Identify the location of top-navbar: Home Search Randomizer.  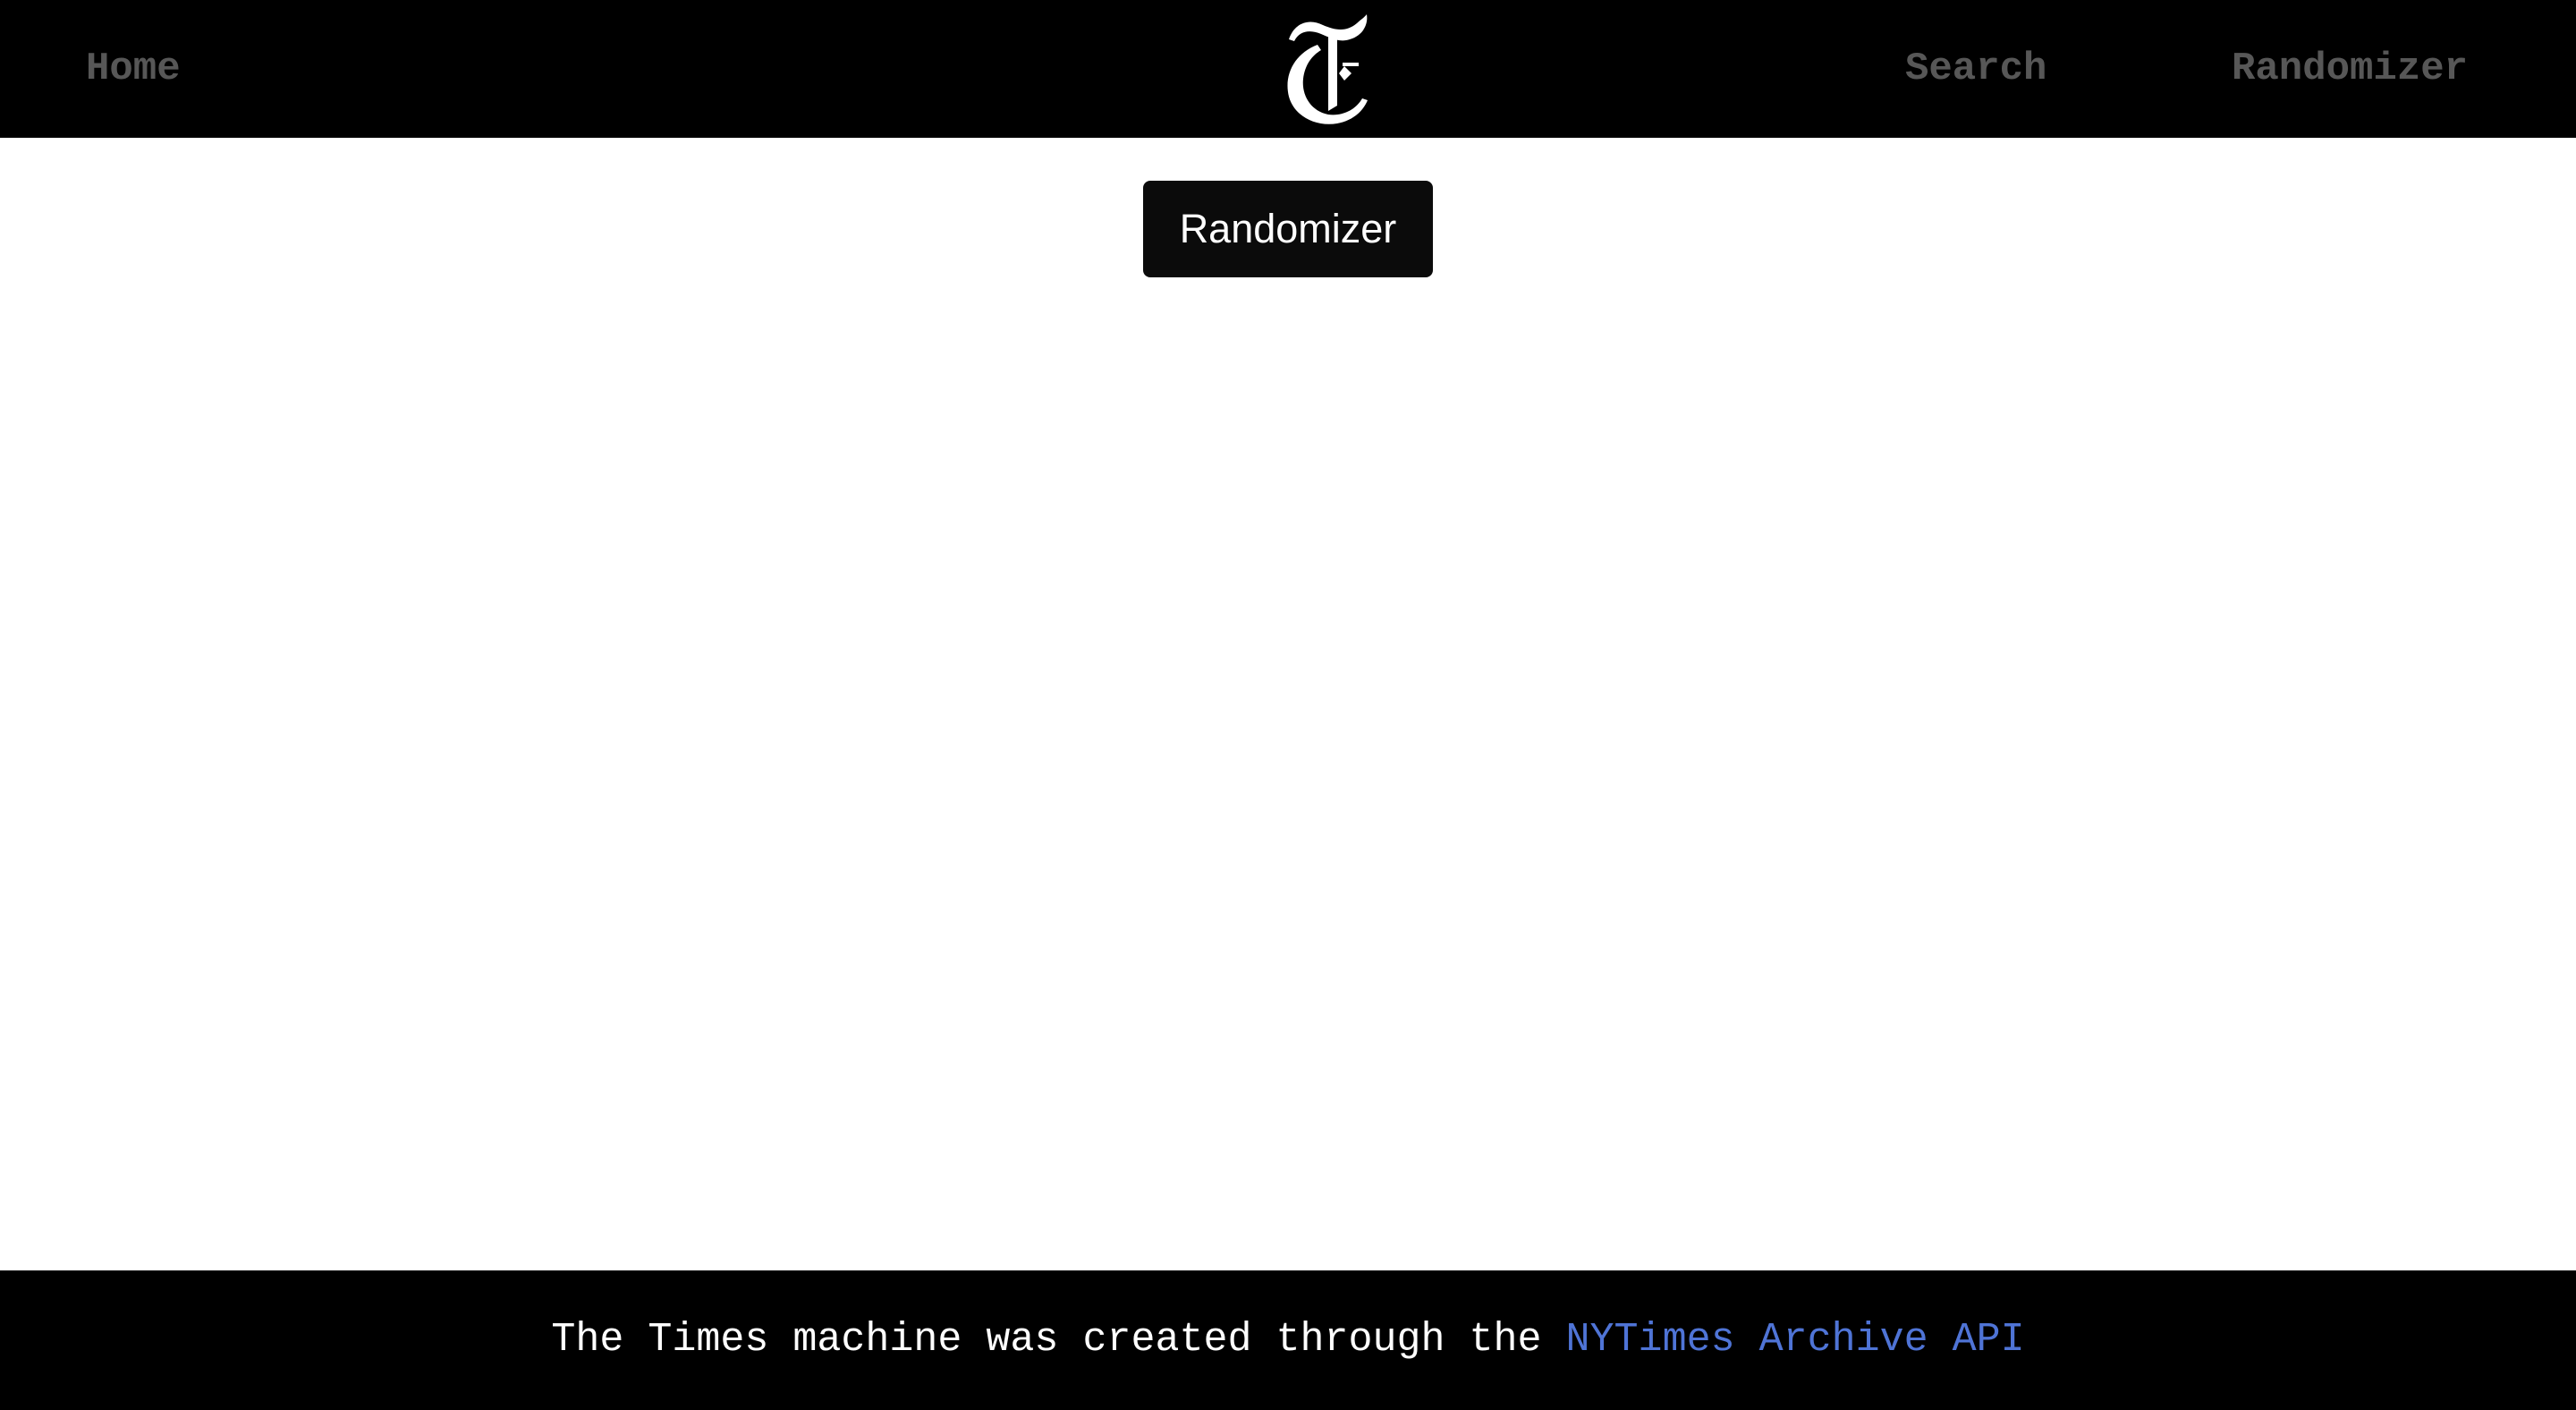
(1288, 69).